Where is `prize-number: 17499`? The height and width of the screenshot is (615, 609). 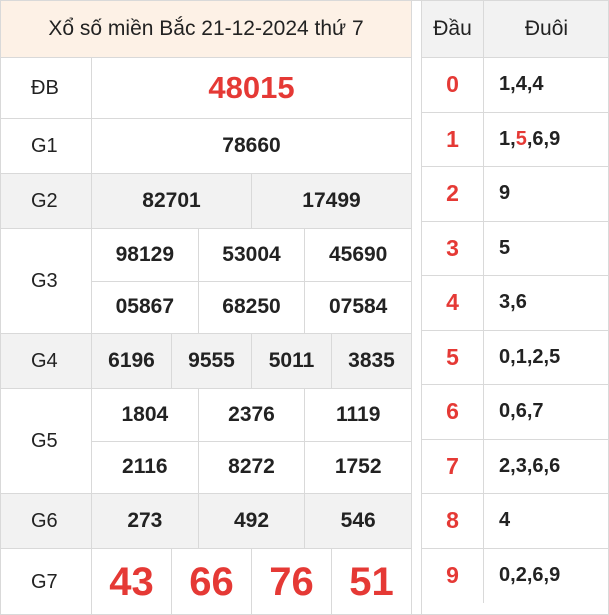
prize-number: 17499 is located at coordinates (331, 201).